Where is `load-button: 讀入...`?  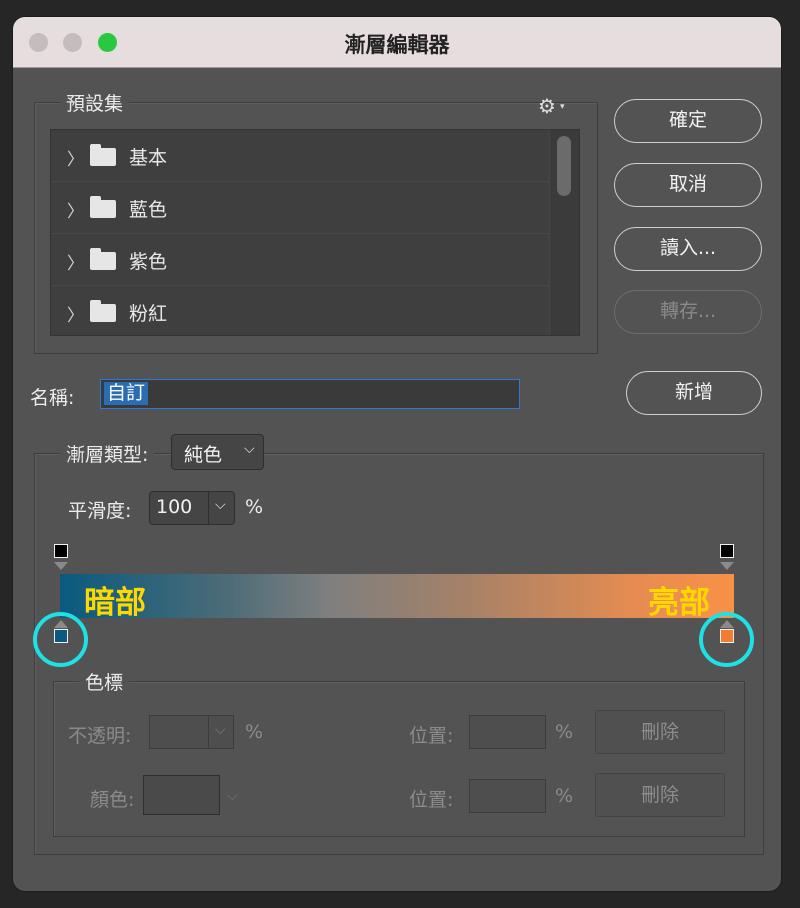 load-button: 讀入... is located at coordinates (688, 249).